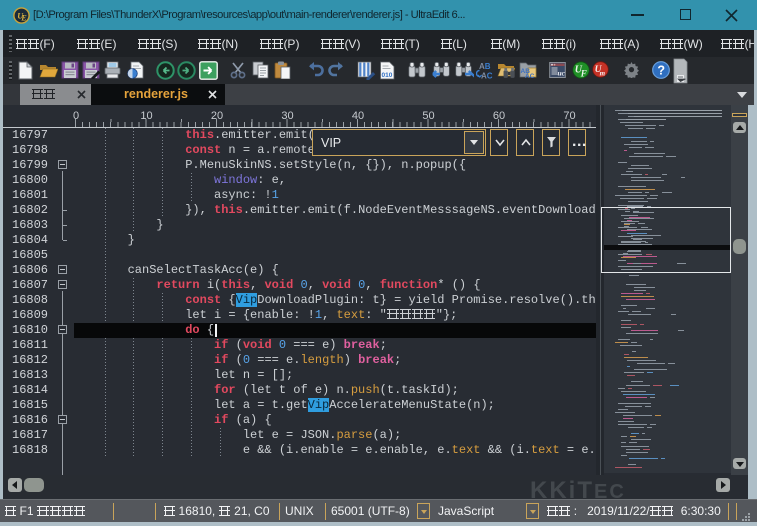 The width and height of the screenshot is (757, 526). Describe the element at coordinates (387, 75) in the screenshot. I see `svg-text: 010` at that location.